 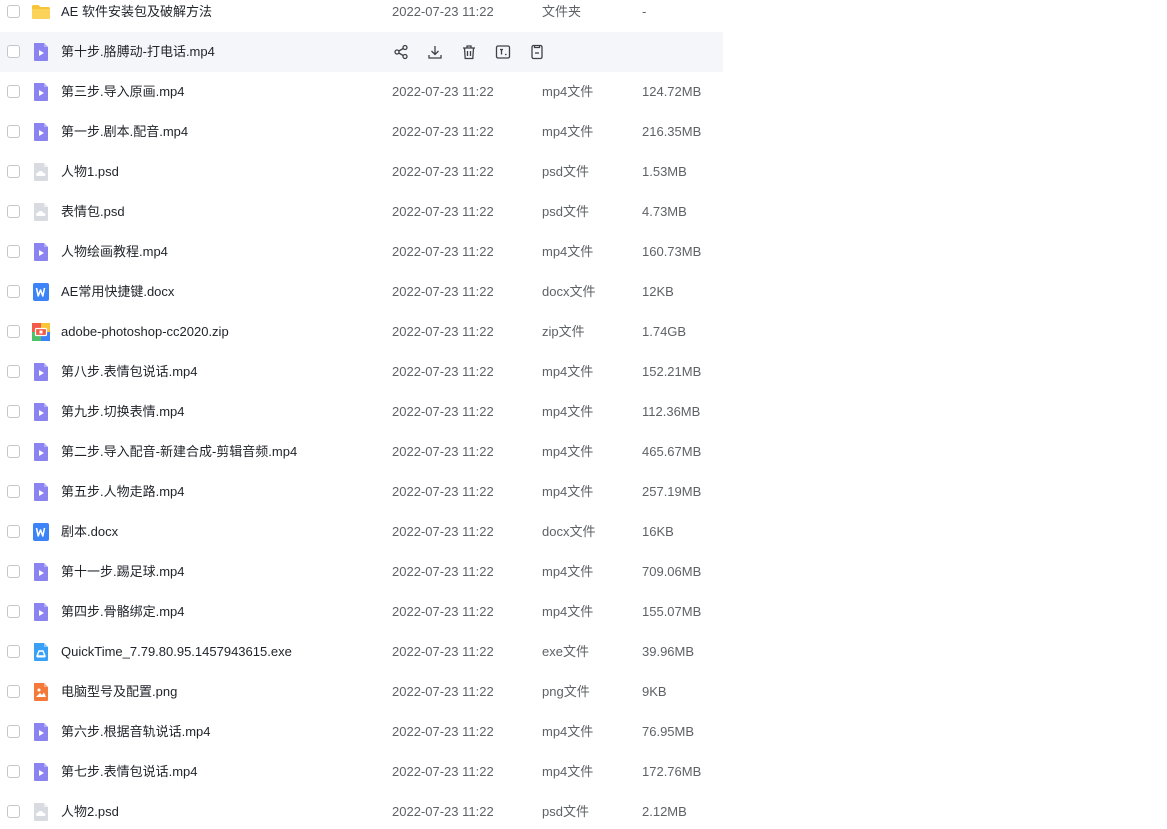 What do you see at coordinates (361, 692) in the screenshot?
I see `file-row: 电脑型号及配置.png 2022-07-23 11:22 png文件 9KB` at bounding box center [361, 692].